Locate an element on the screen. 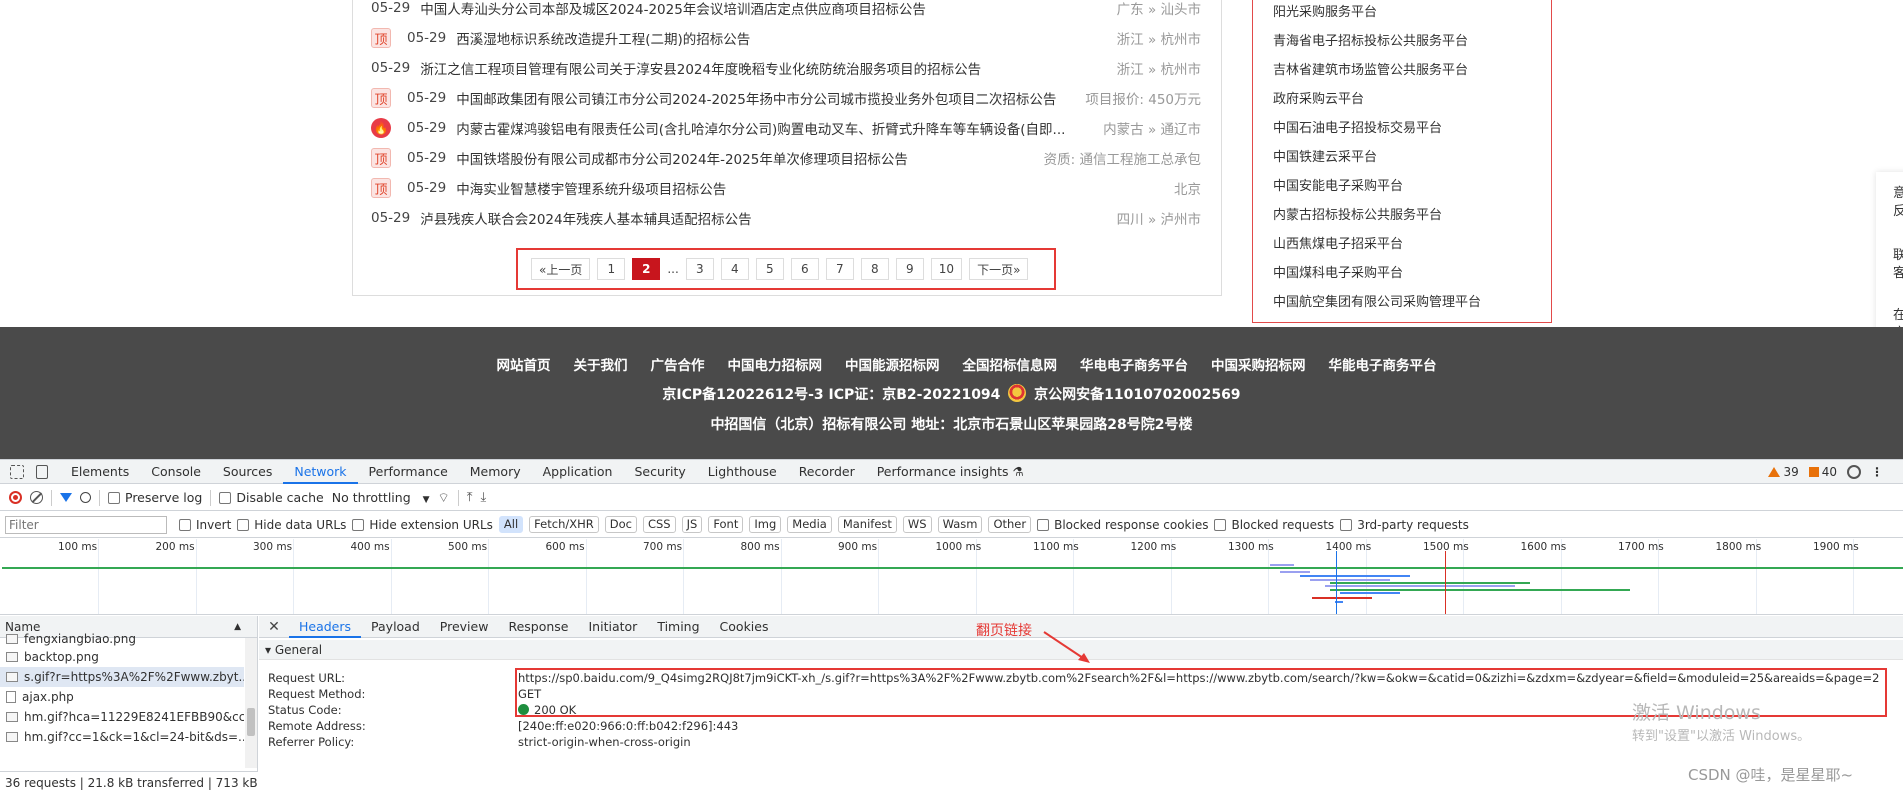 The width and height of the screenshot is (1903, 794). tab-initiator: Initiator is located at coordinates (613, 627).